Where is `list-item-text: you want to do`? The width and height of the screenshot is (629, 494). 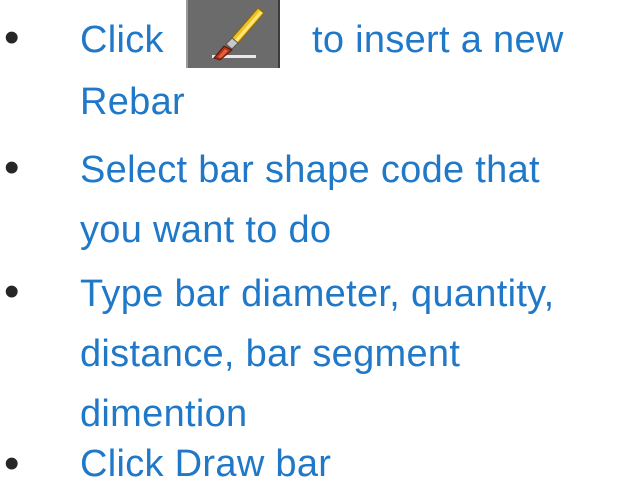 list-item-text: you want to do is located at coordinates (206, 230).